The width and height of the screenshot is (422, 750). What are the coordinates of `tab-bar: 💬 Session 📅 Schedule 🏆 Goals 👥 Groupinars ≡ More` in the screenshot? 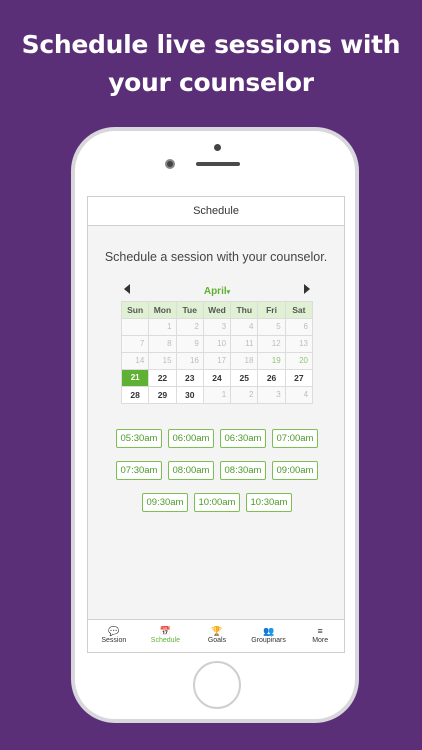 It's located at (216, 635).